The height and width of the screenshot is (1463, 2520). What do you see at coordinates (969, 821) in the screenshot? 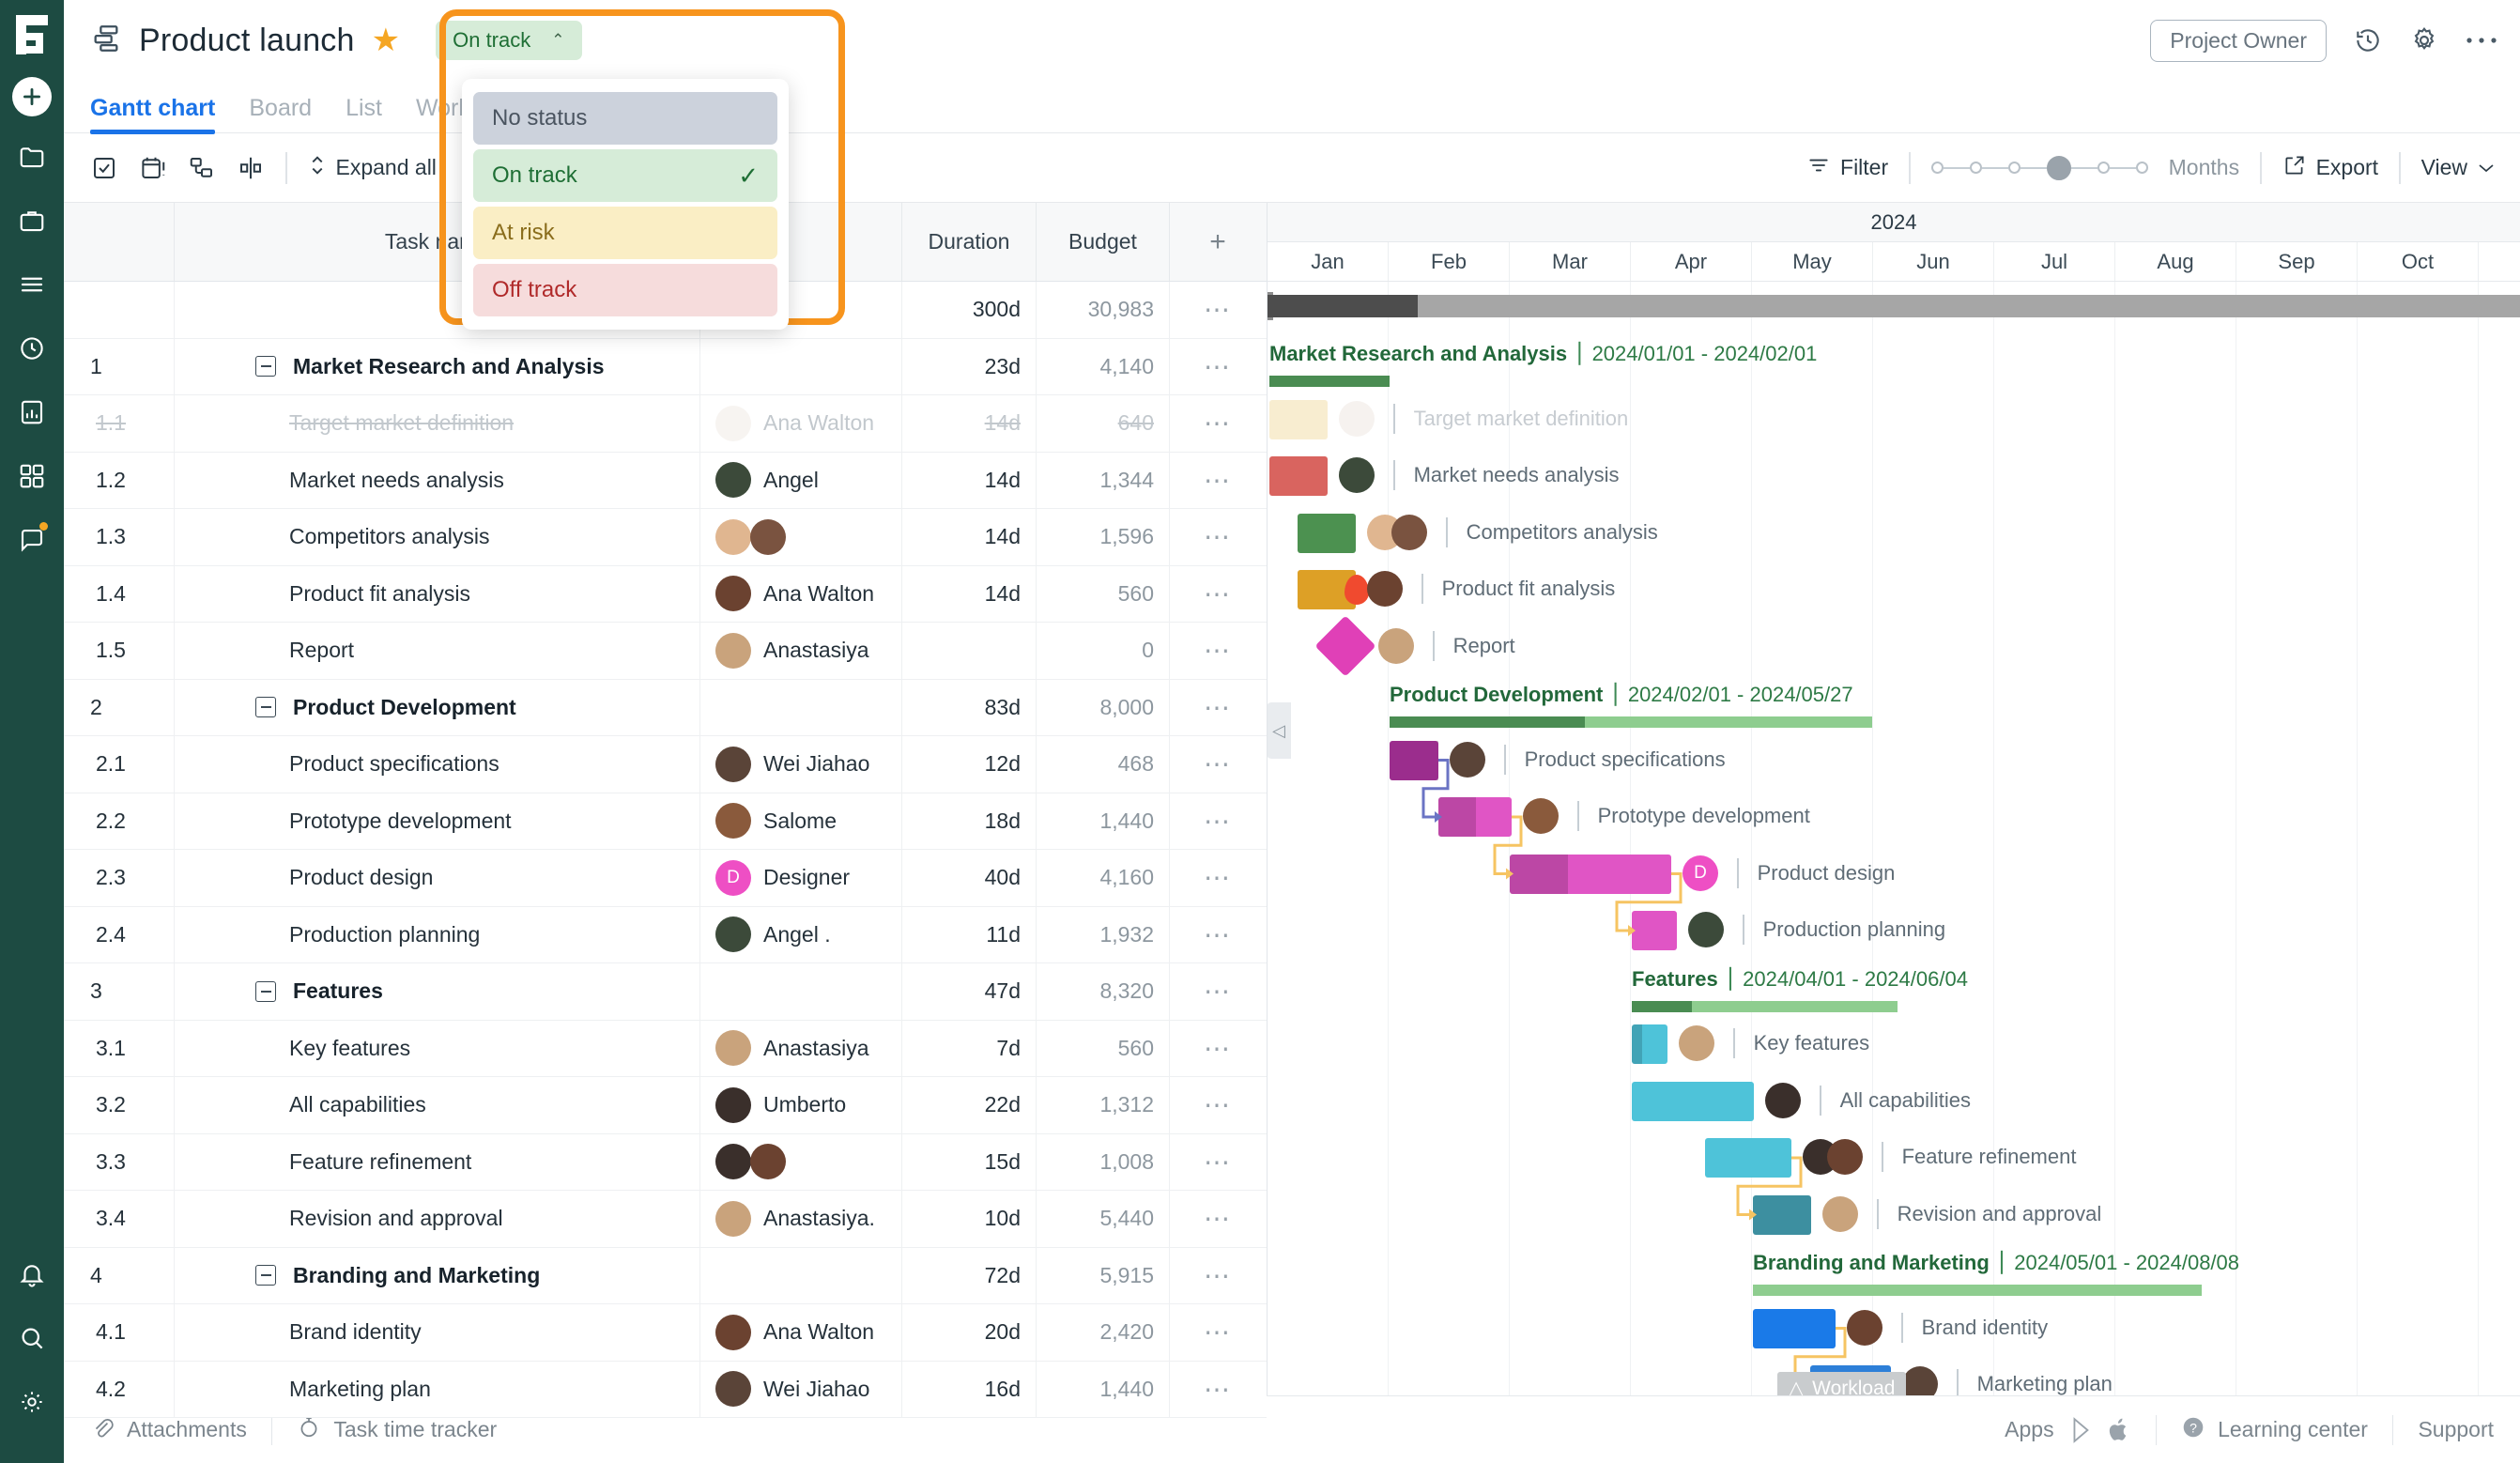
I see `row-duration: 18d` at bounding box center [969, 821].